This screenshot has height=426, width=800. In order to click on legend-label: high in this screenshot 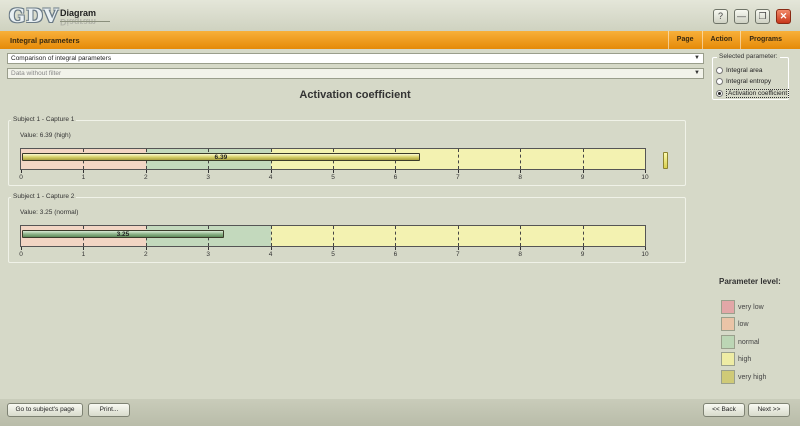, I will do `click(745, 359)`.